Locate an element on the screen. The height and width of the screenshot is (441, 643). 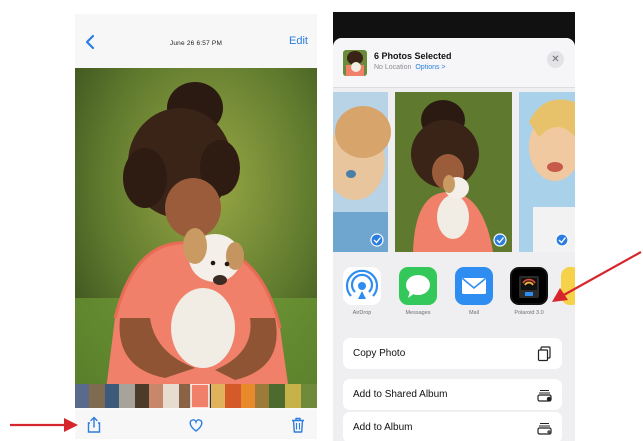
airdrop-icon is located at coordinates (362, 286).